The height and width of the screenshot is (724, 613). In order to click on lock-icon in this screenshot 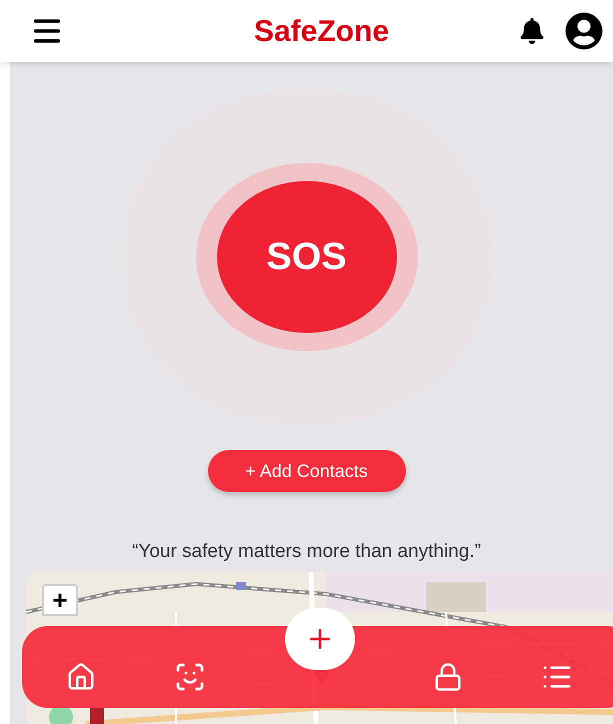, I will do `click(447, 677)`.